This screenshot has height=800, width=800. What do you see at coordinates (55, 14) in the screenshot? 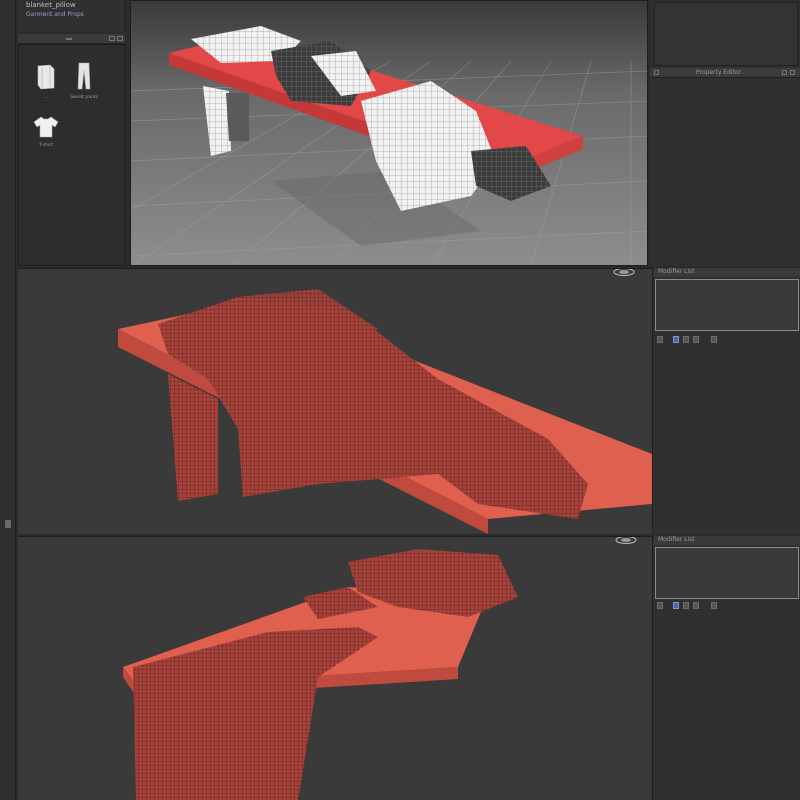
I see `library-link: Garment and Props` at bounding box center [55, 14].